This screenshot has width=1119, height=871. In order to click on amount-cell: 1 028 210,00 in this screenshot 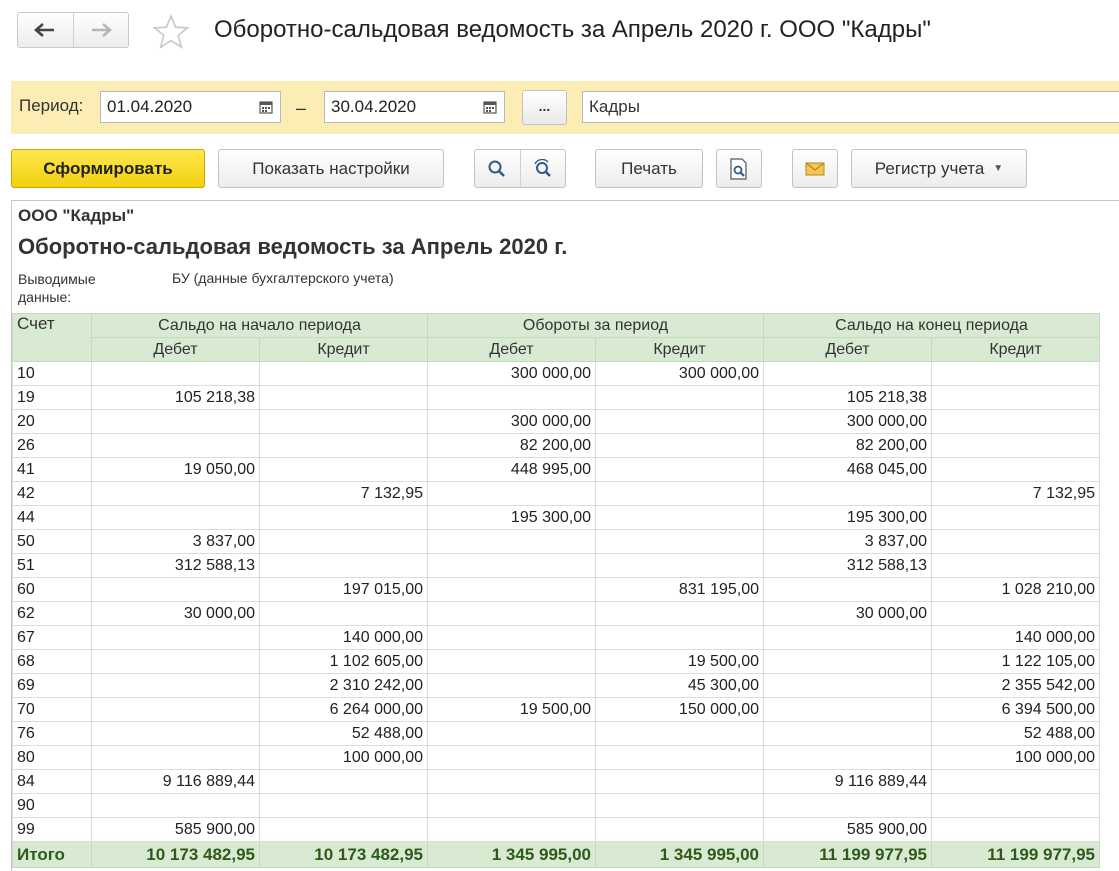, I will do `click(1015, 589)`.